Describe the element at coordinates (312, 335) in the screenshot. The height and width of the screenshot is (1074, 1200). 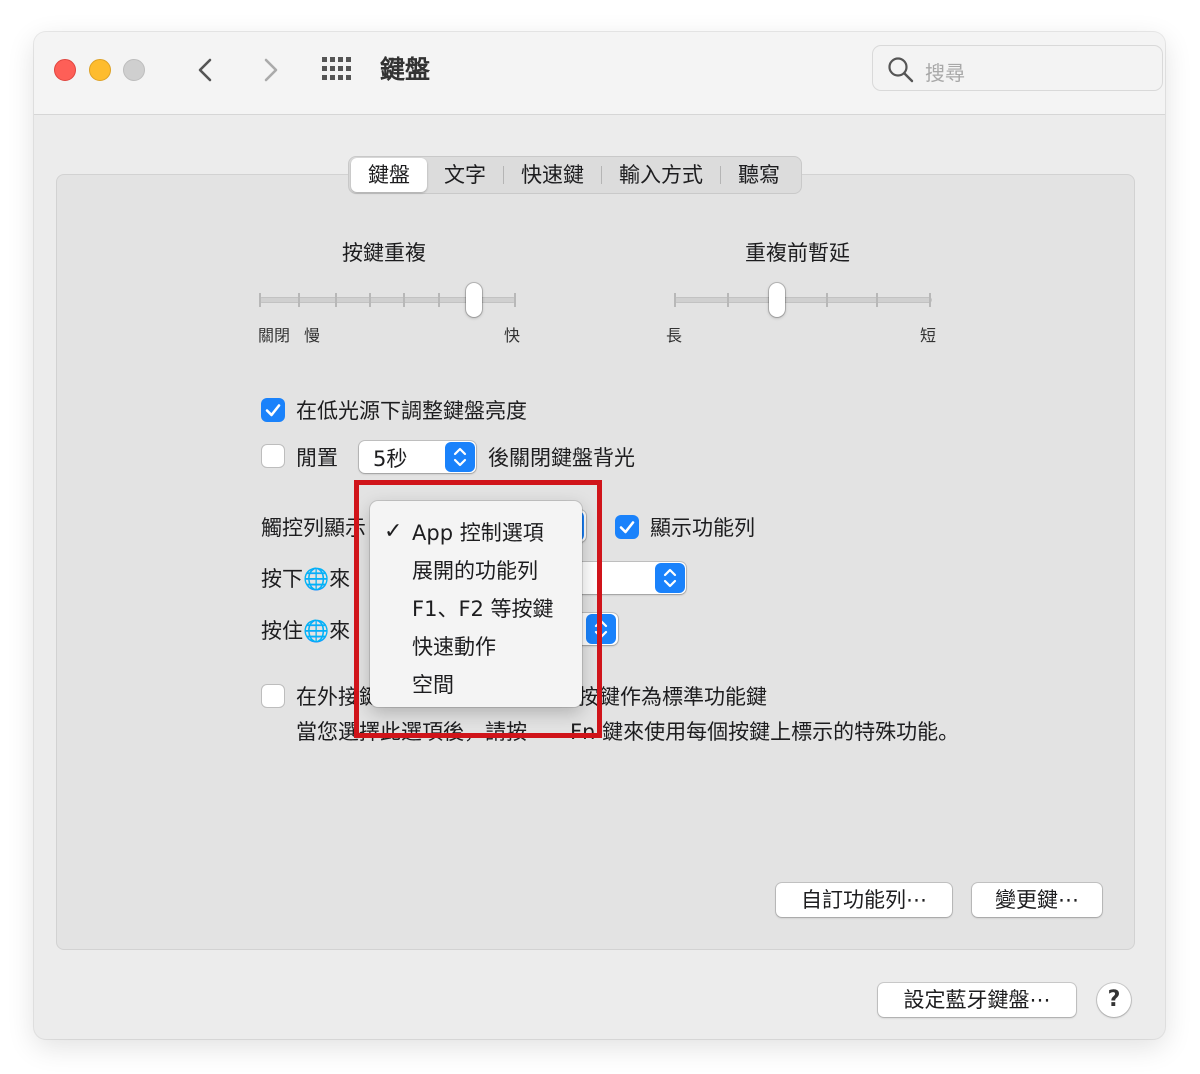
I see `key-repeat-slow-label: 慢` at that location.